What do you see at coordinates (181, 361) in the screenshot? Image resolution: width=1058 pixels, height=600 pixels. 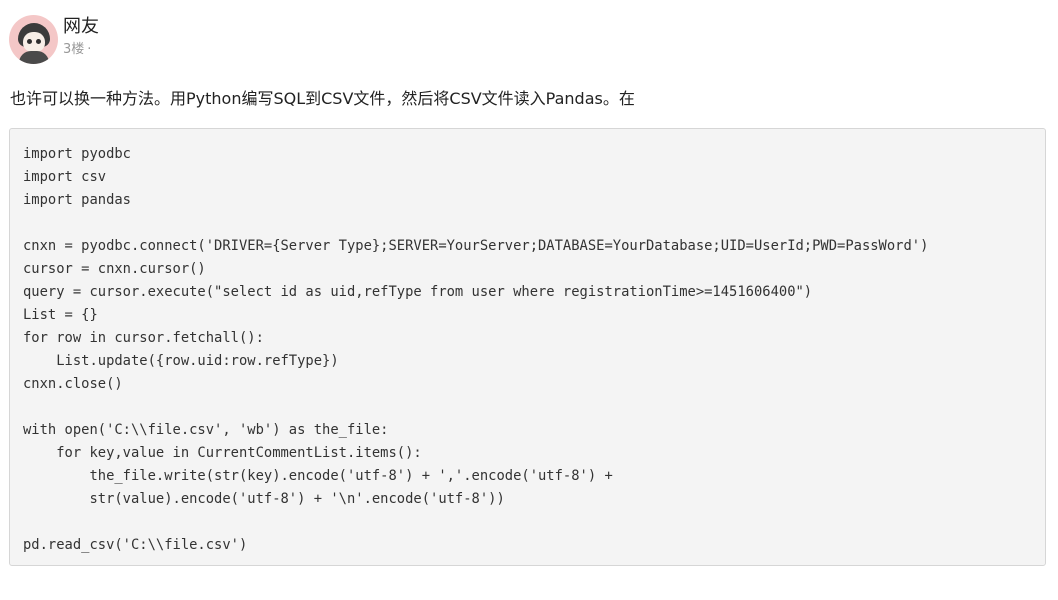 I see `code-line: List.update({row.uid:row.refType})` at bounding box center [181, 361].